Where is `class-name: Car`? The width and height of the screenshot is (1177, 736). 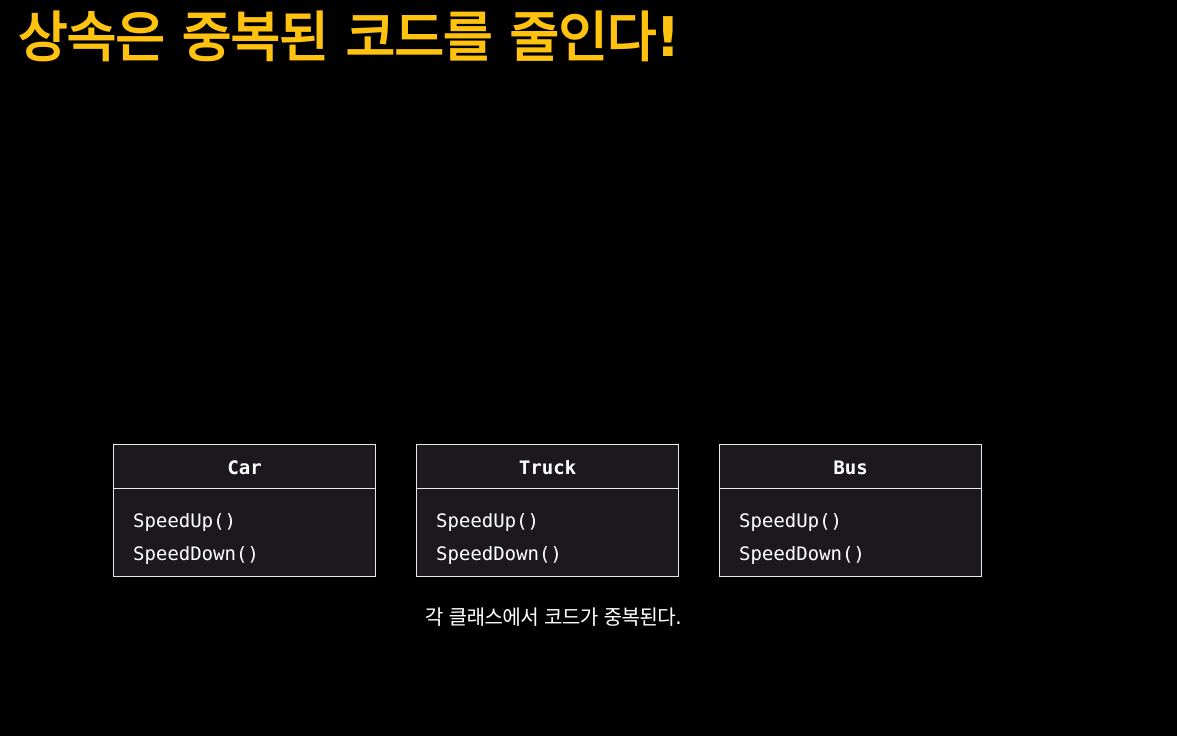 class-name: Car is located at coordinates (244, 467).